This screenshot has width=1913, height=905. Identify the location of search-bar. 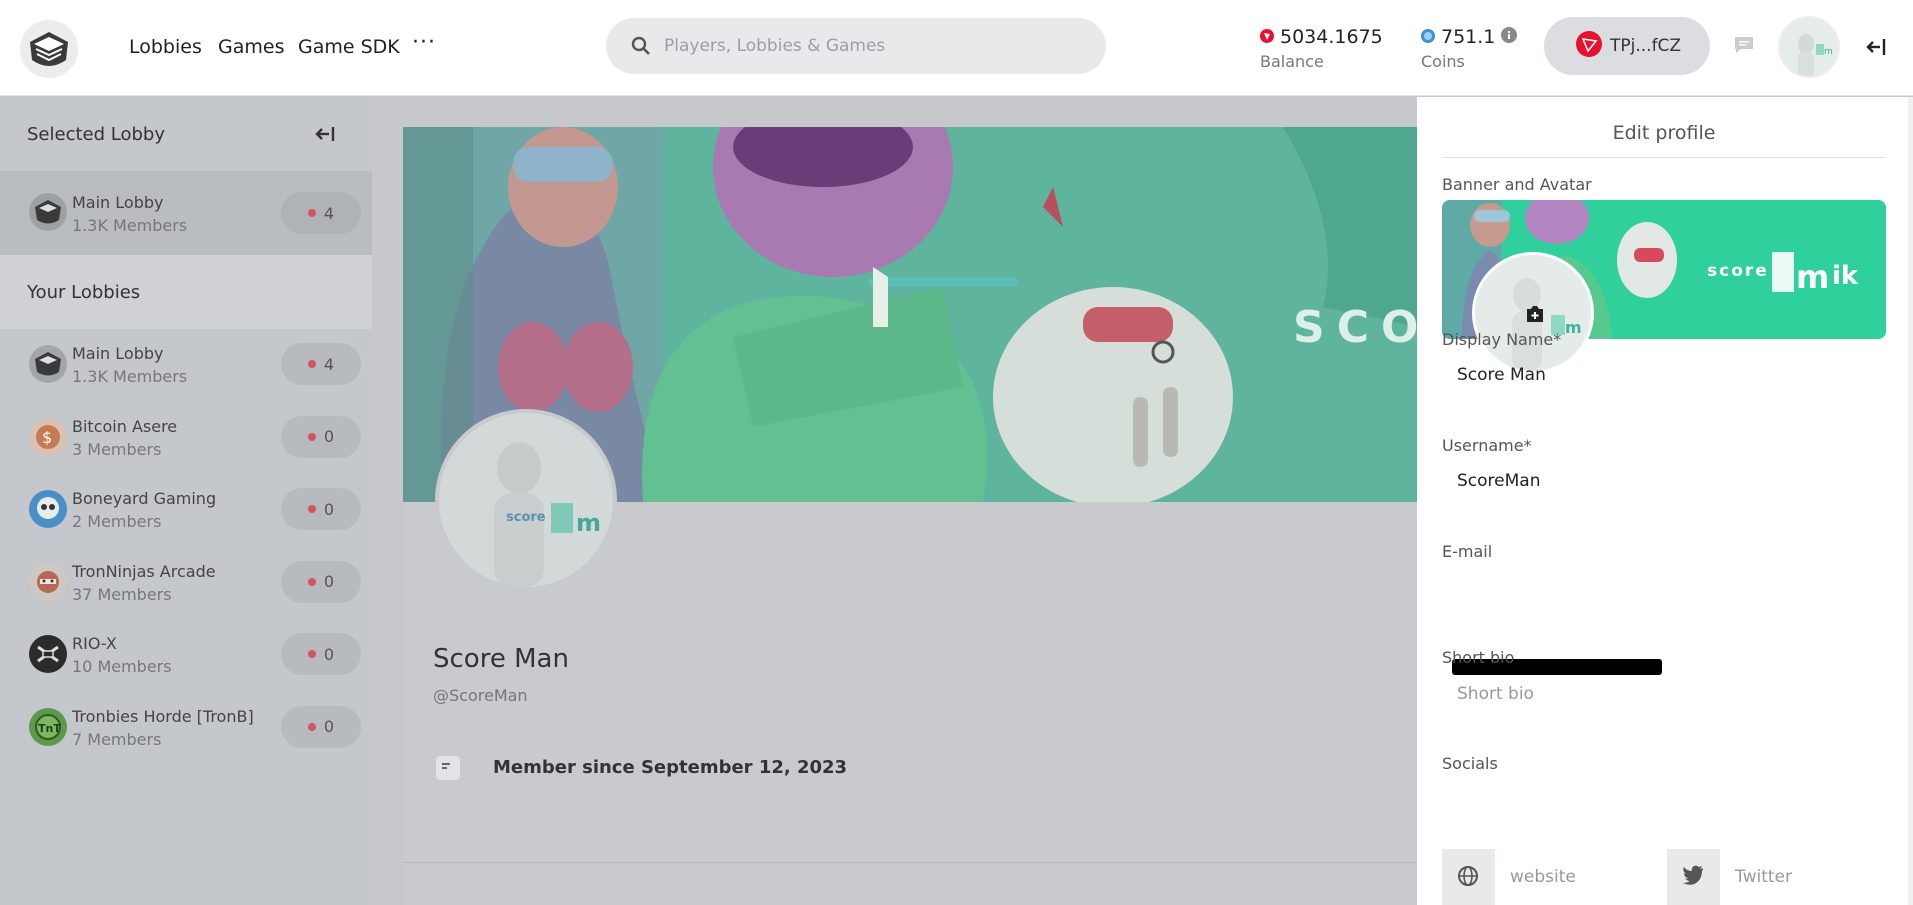
(856, 46).